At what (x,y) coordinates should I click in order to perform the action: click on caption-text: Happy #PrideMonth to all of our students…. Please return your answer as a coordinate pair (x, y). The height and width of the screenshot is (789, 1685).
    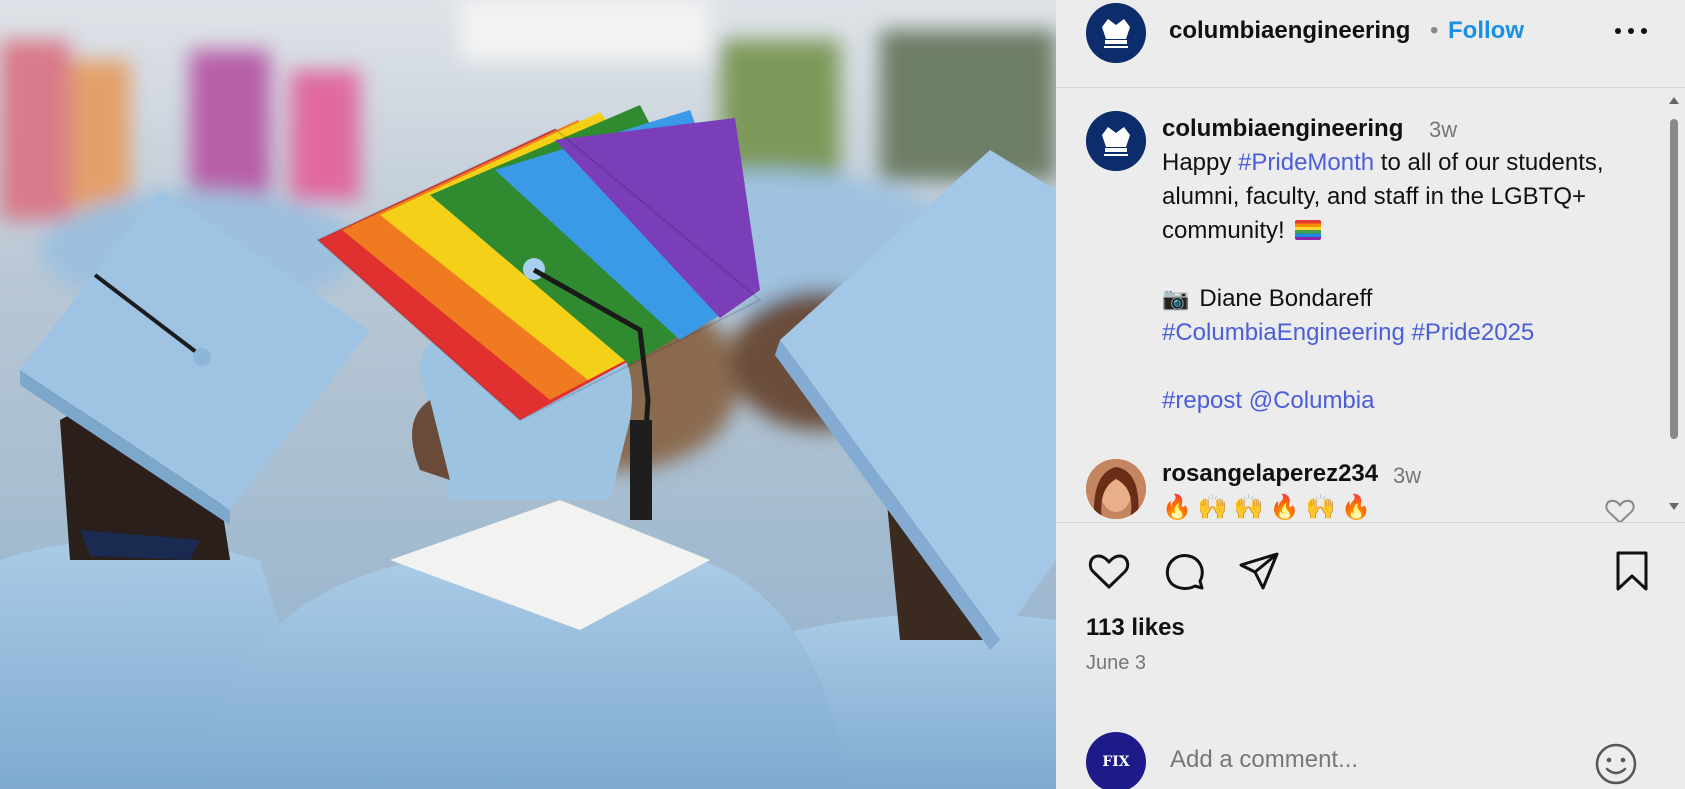
    Looking at the image, I should click on (1402, 282).